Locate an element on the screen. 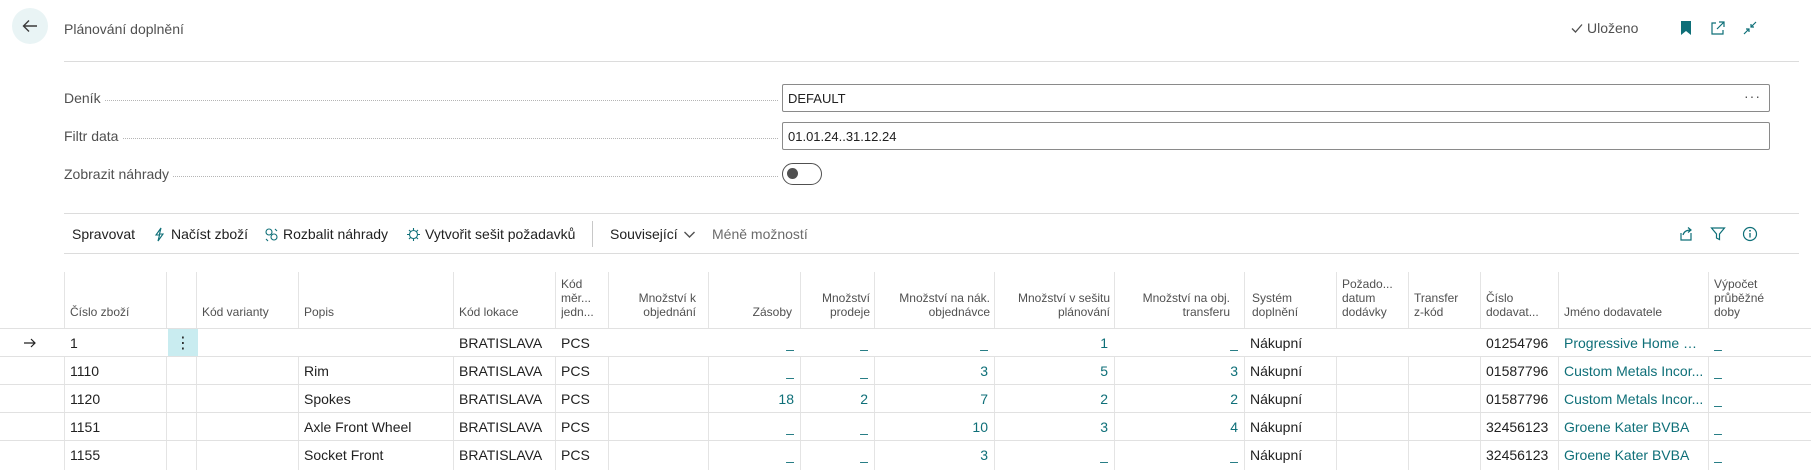  col-location: Kód lokace is located at coordinates (504, 312).